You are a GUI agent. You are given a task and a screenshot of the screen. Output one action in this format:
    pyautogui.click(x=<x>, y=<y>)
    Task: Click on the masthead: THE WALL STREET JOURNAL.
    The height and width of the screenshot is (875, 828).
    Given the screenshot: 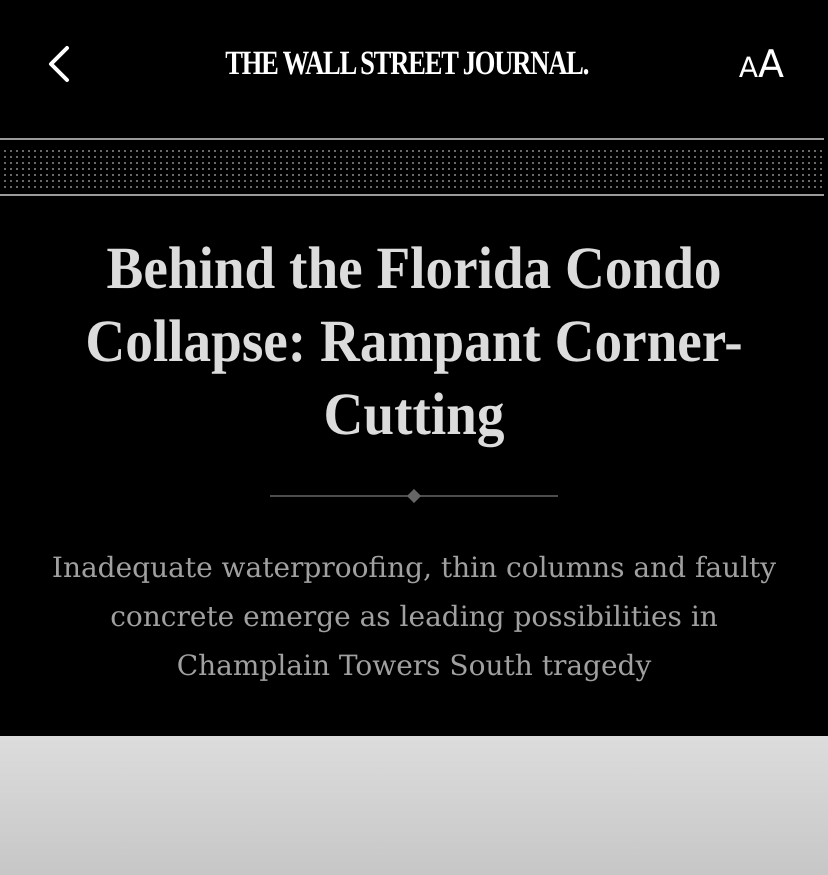 What is the action you would take?
    pyautogui.click(x=406, y=64)
    